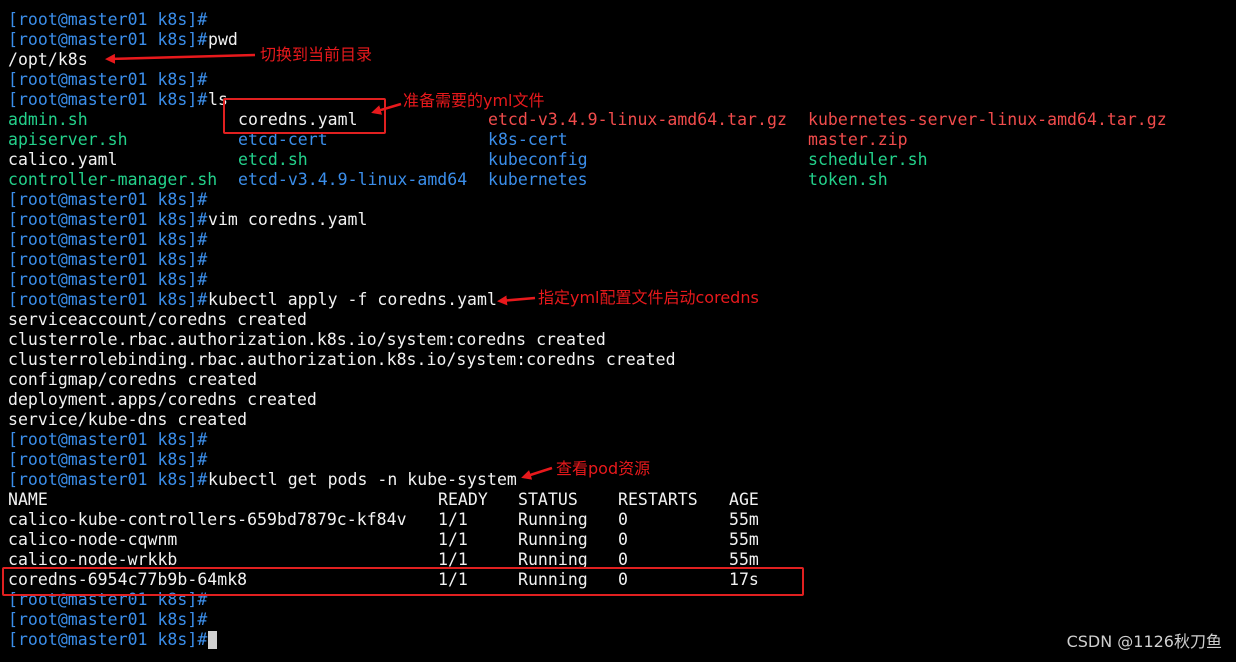 The width and height of the screenshot is (1236, 662). Describe the element at coordinates (48, 119) in the screenshot. I see `file-entry: admin.sh` at that location.